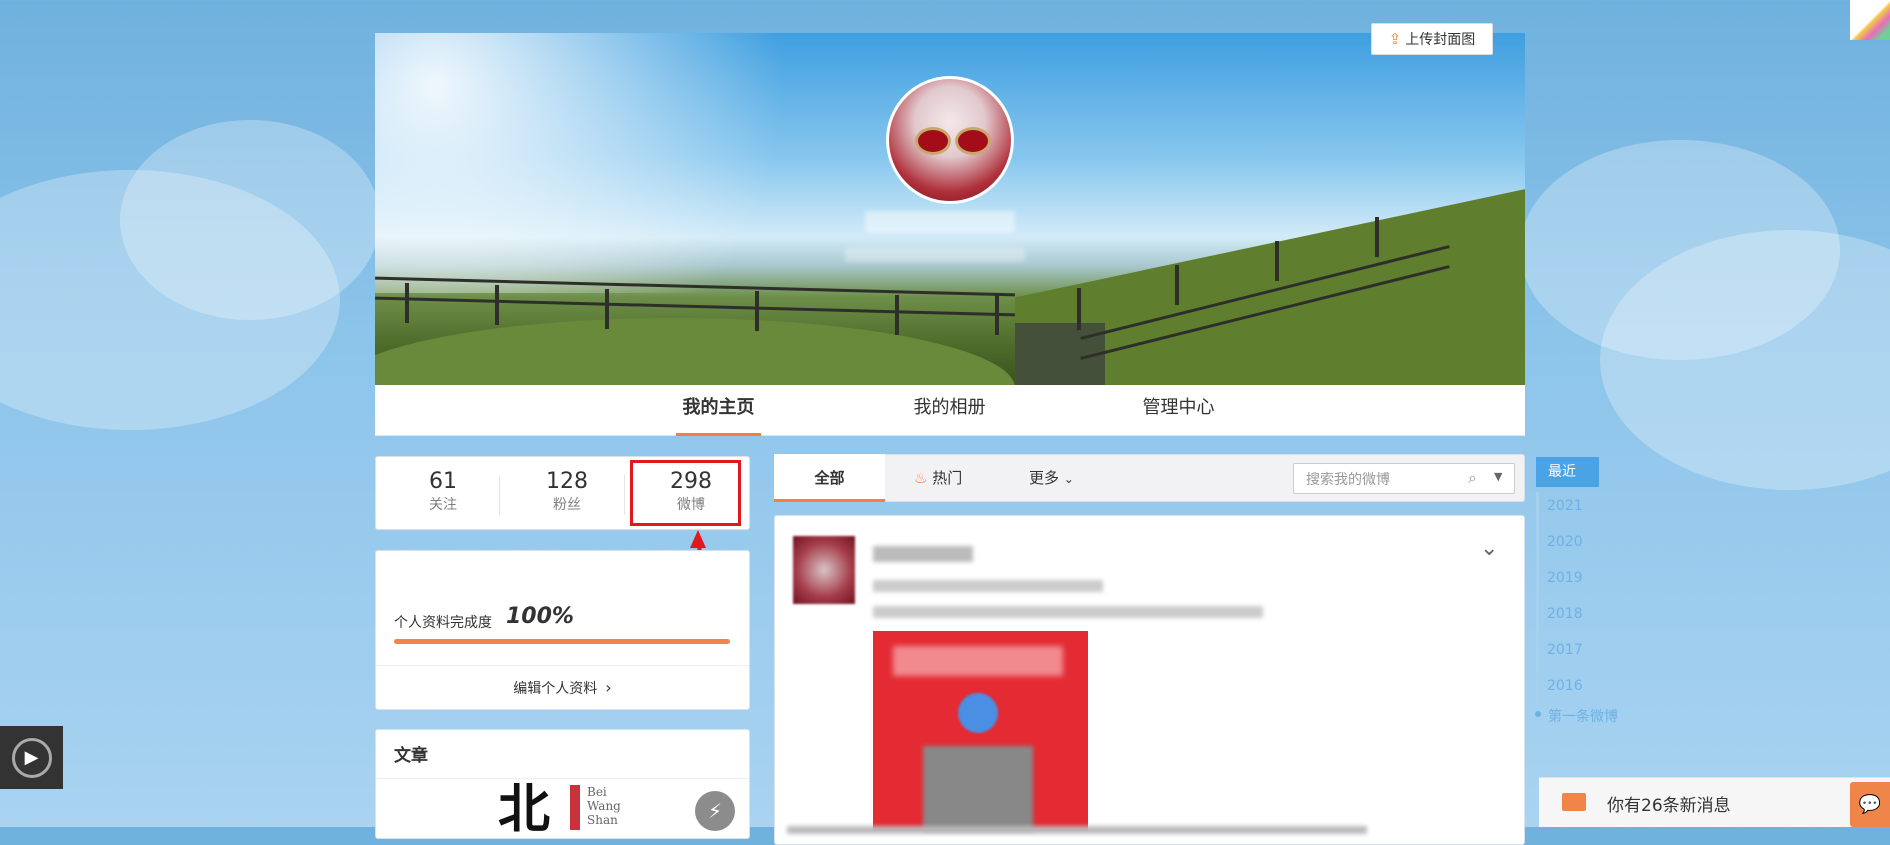  Describe the element at coordinates (1565, 506) in the screenshot. I see `timeline-year: 2021` at that location.